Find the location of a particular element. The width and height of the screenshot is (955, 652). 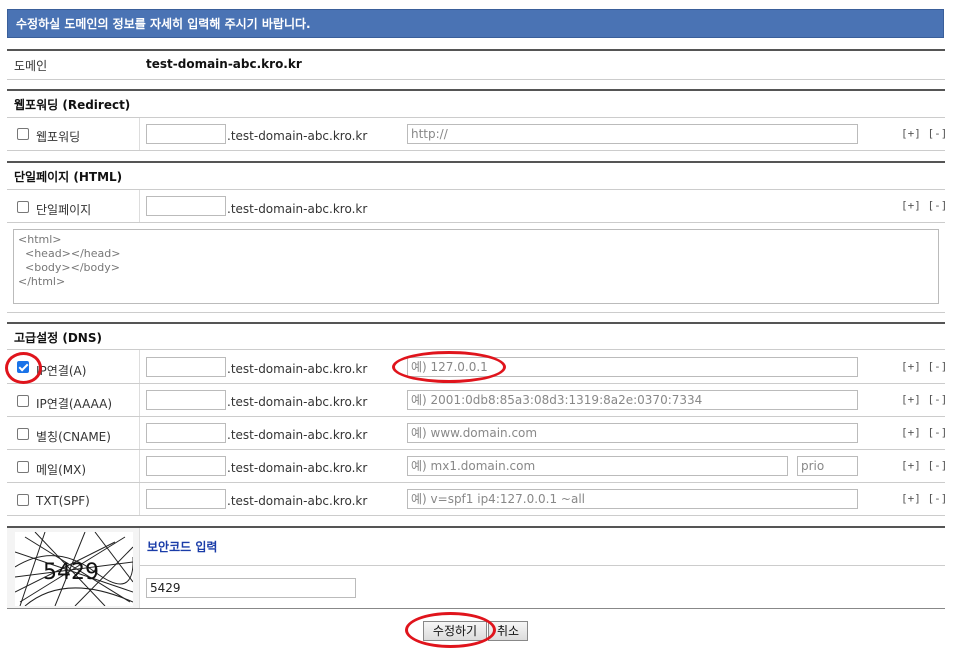

webforward-section-title: 웹포워딩 (Redirect) is located at coordinates (72, 105).